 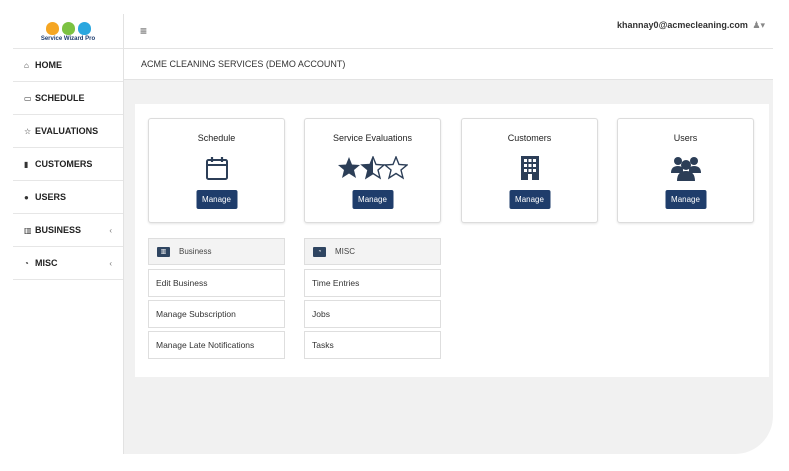 I want to click on list-item-manage-late-notifications: Manage Late Notifications, so click(x=216, y=345).